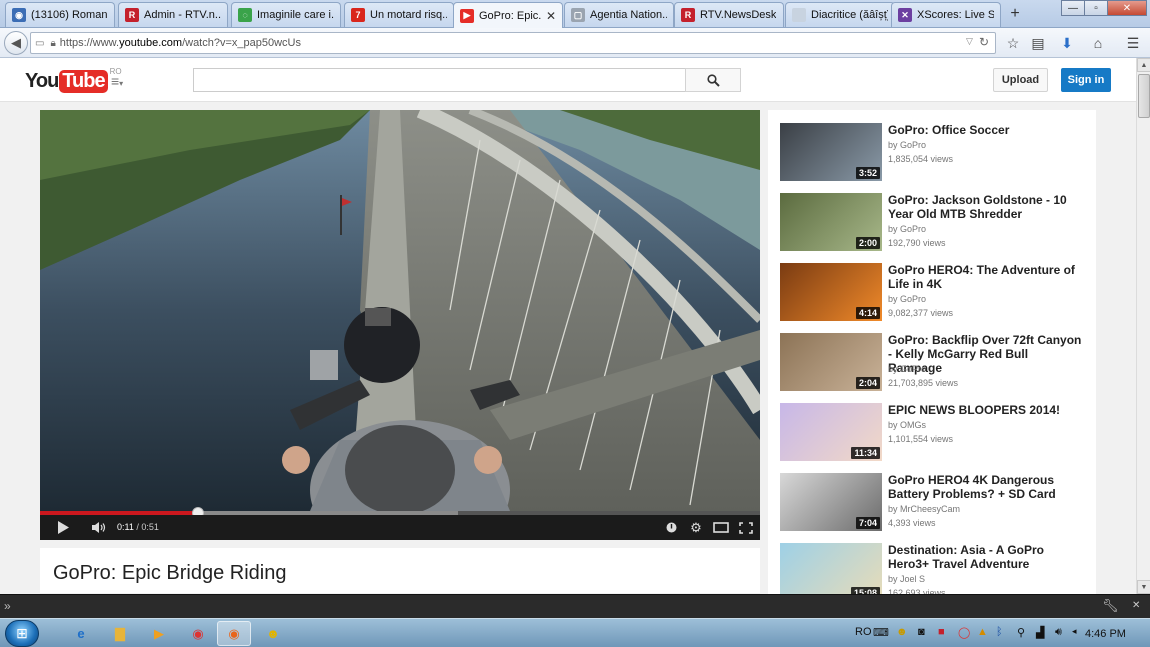 This screenshot has height=647, width=1150. What do you see at coordinates (1105, 634) in the screenshot?
I see `clock: 4:46 PM` at bounding box center [1105, 634].